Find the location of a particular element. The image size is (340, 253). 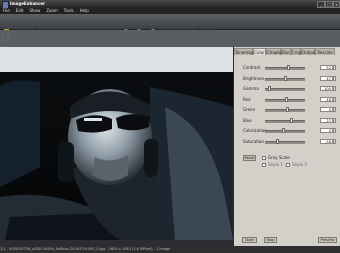

window-title: ImageEnhancer is located at coordinates (27, 3).